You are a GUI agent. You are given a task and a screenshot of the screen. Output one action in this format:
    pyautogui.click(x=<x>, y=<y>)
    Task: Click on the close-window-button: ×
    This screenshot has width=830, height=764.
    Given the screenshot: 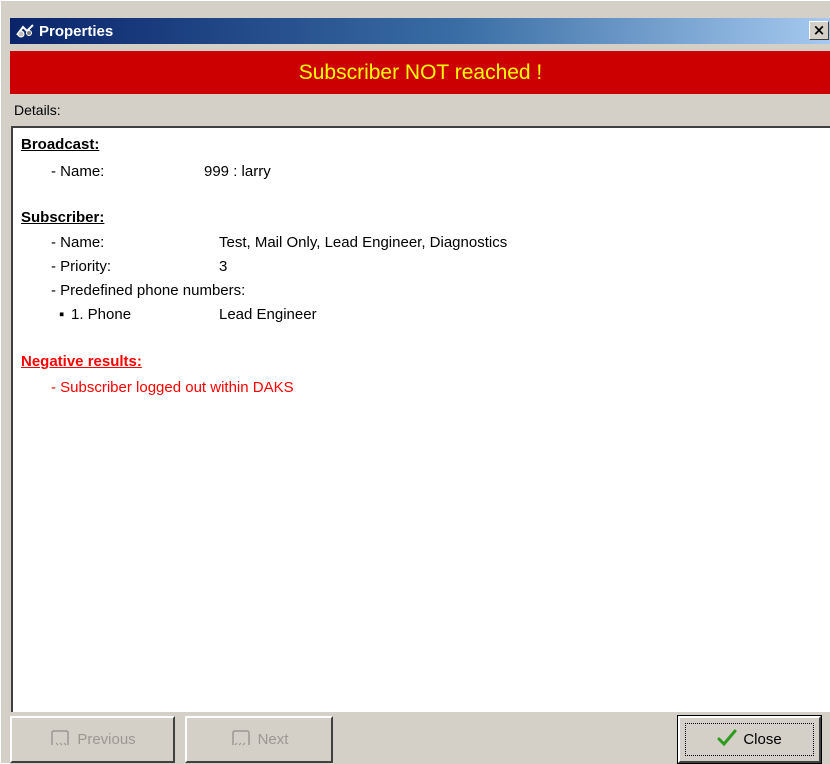 What is the action you would take?
    pyautogui.click(x=819, y=30)
    